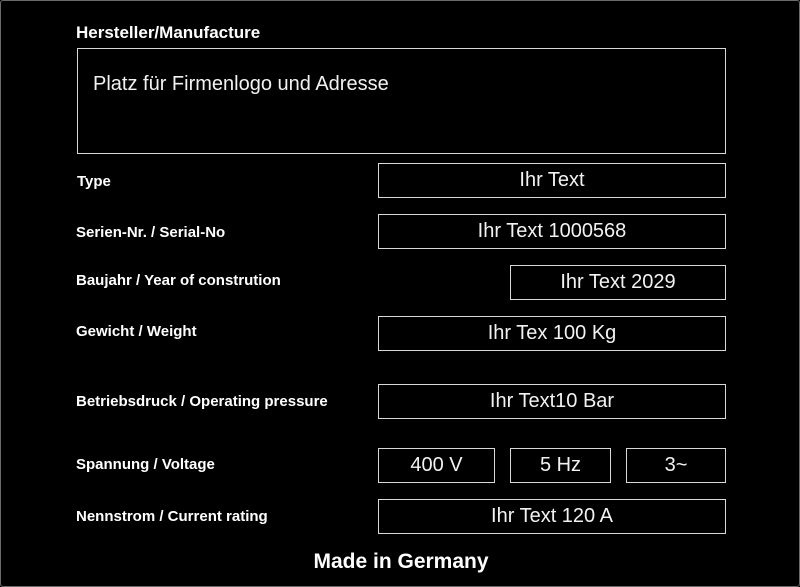  Describe the element at coordinates (552, 401) in the screenshot. I see `pressure-value-box: Ihr Text10 Bar` at that location.